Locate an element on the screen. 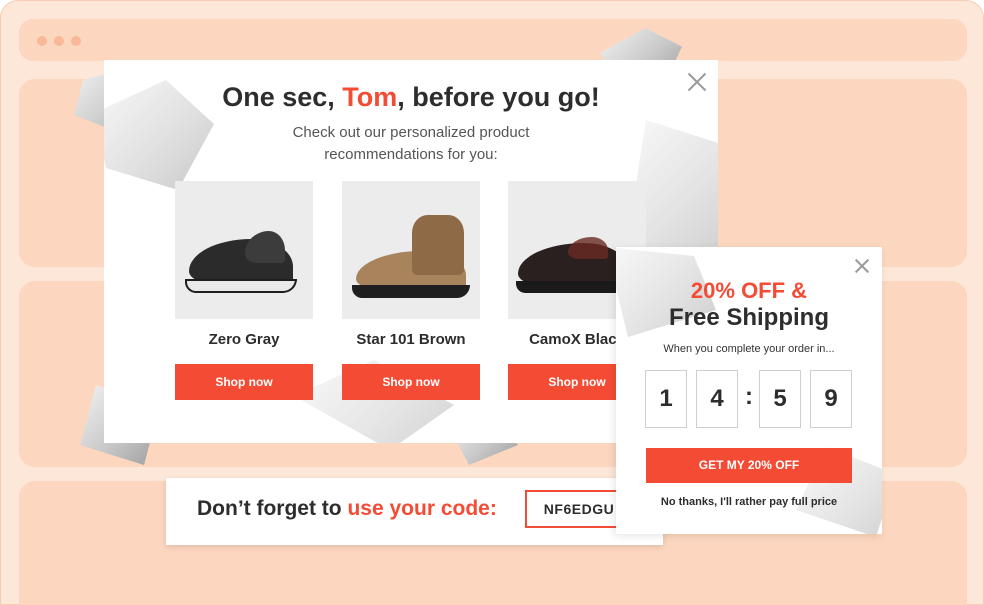 The width and height of the screenshot is (984, 605). discount-code-bar: Don’t forget to use your code: NF6EDGU is located at coordinates (414, 511).